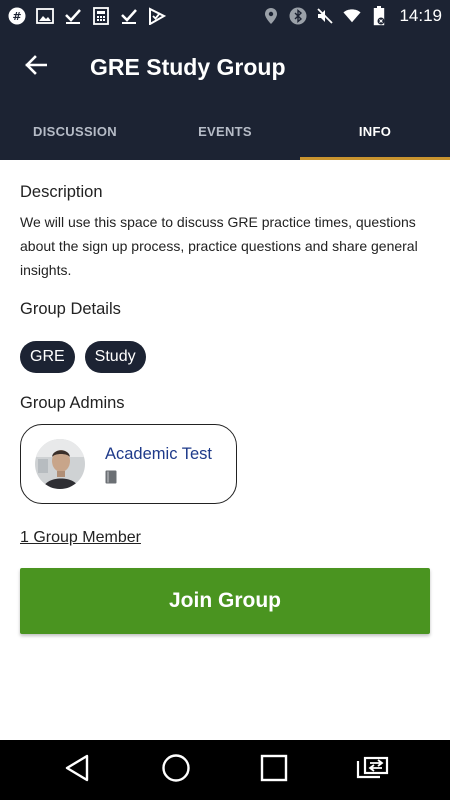 The height and width of the screenshot is (800, 450). What do you see at coordinates (72, 403) in the screenshot?
I see `group-admins-title: Group Admins` at bounding box center [72, 403].